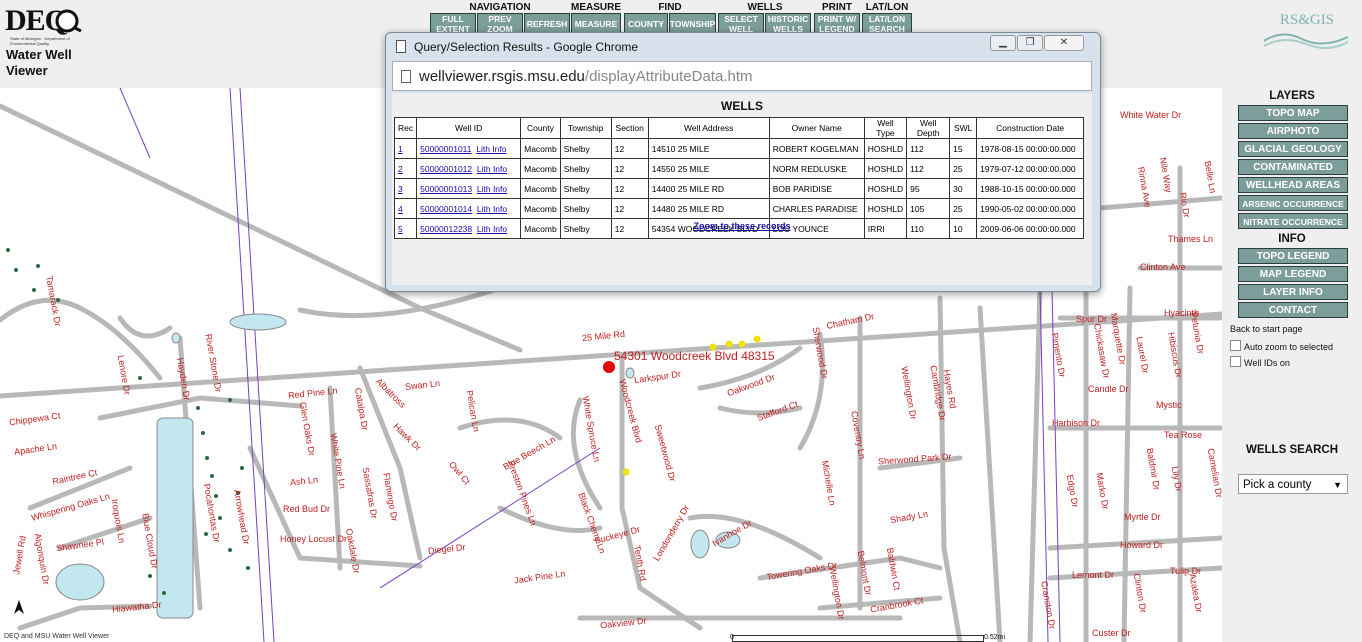 Image resolution: width=1362 pixels, height=642 pixels. What do you see at coordinates (816, 208) in the screenshot?
I see `owner-cell: CHARLES PARADISE` at bounding box center [816, 208].